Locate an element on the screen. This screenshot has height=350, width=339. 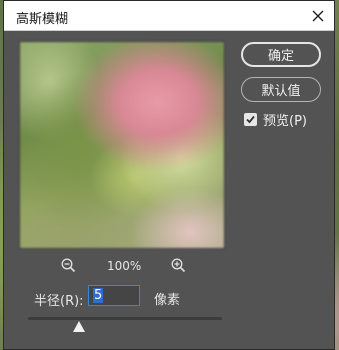
close-button is located at coordinates (318, 16).